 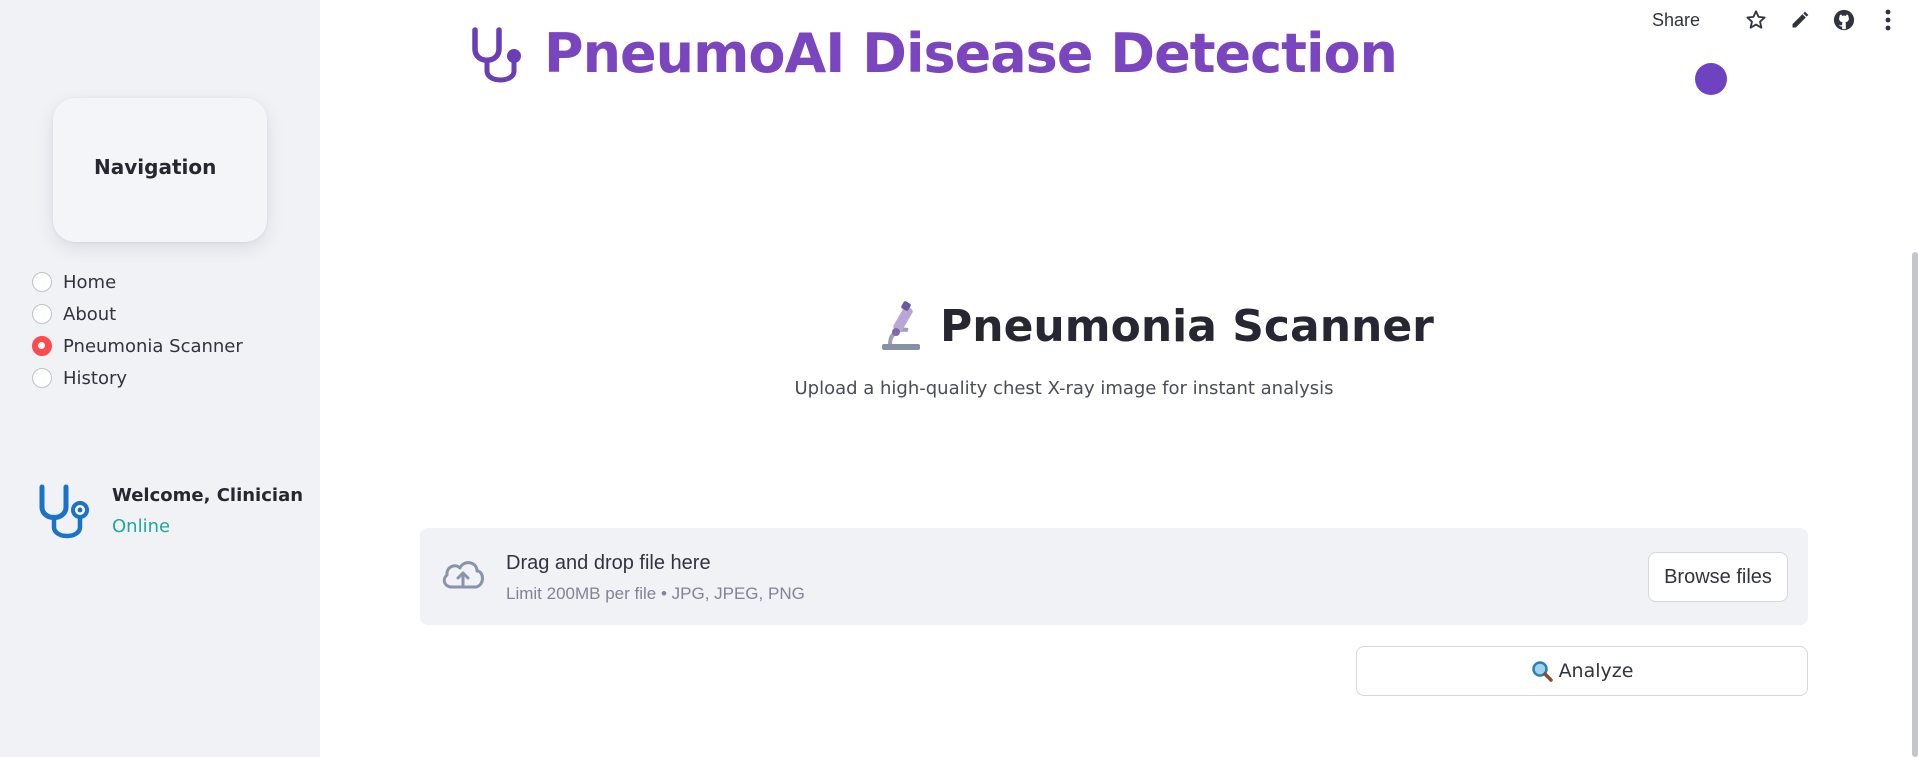 What do you see at coordinates (1596, 671) in the screenshot?
I see `analyze-label: Analyze` at bounding box center [1596, 671].